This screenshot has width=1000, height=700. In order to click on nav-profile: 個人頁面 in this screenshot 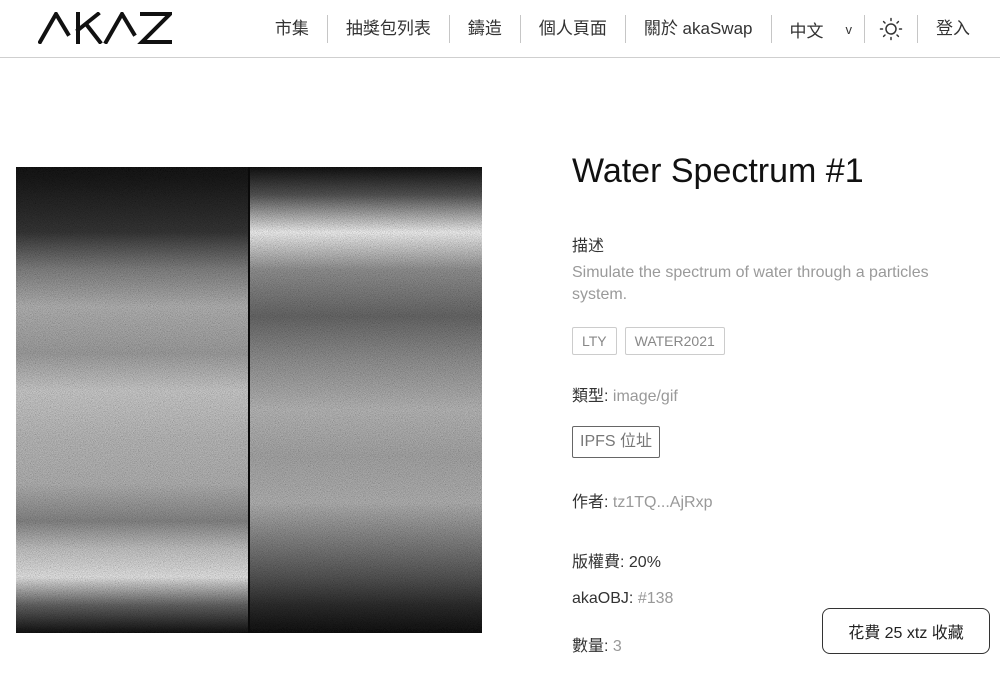, I will do `click(573, 29)`.